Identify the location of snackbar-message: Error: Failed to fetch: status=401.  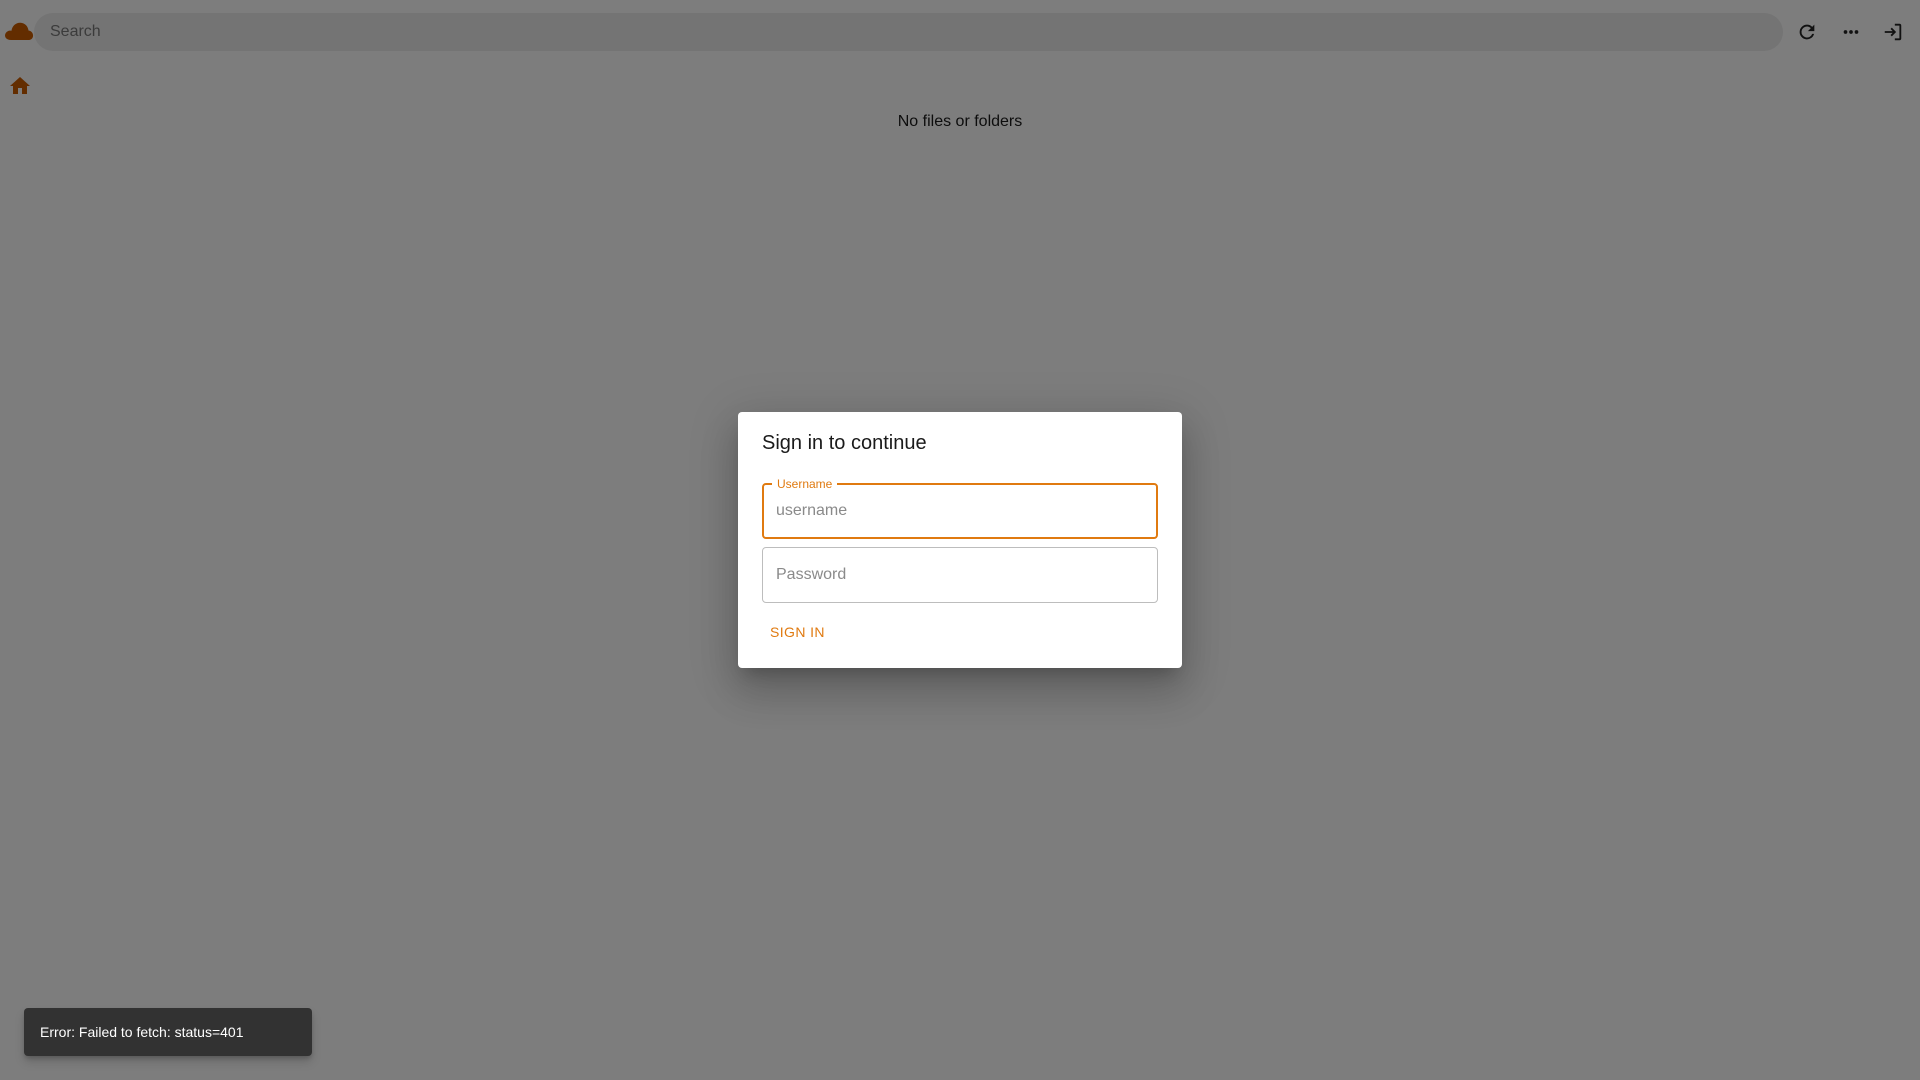
(142, 1032).